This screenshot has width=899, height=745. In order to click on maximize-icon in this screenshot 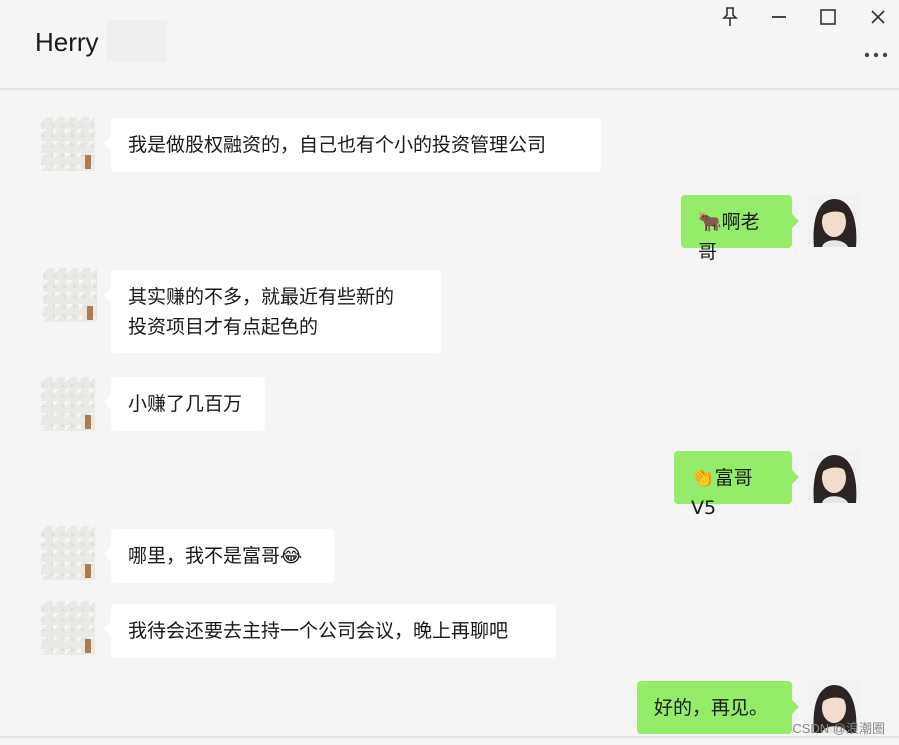, I will do `click(828, 17)`.